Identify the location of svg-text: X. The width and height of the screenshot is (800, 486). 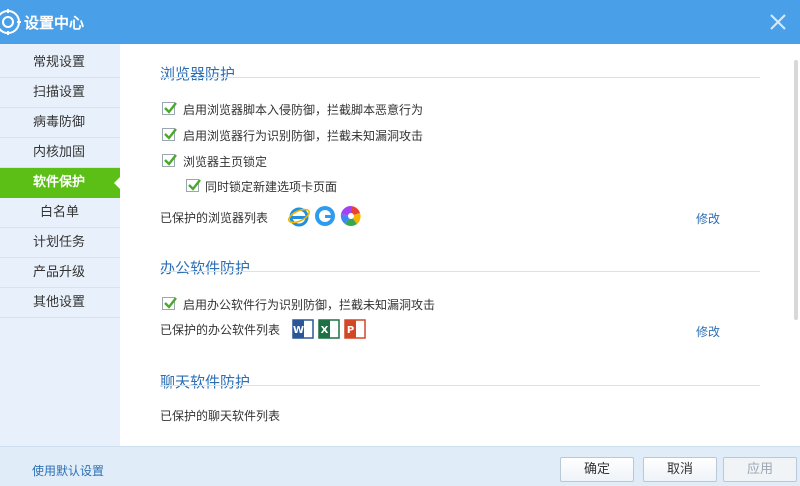
(325, 330).